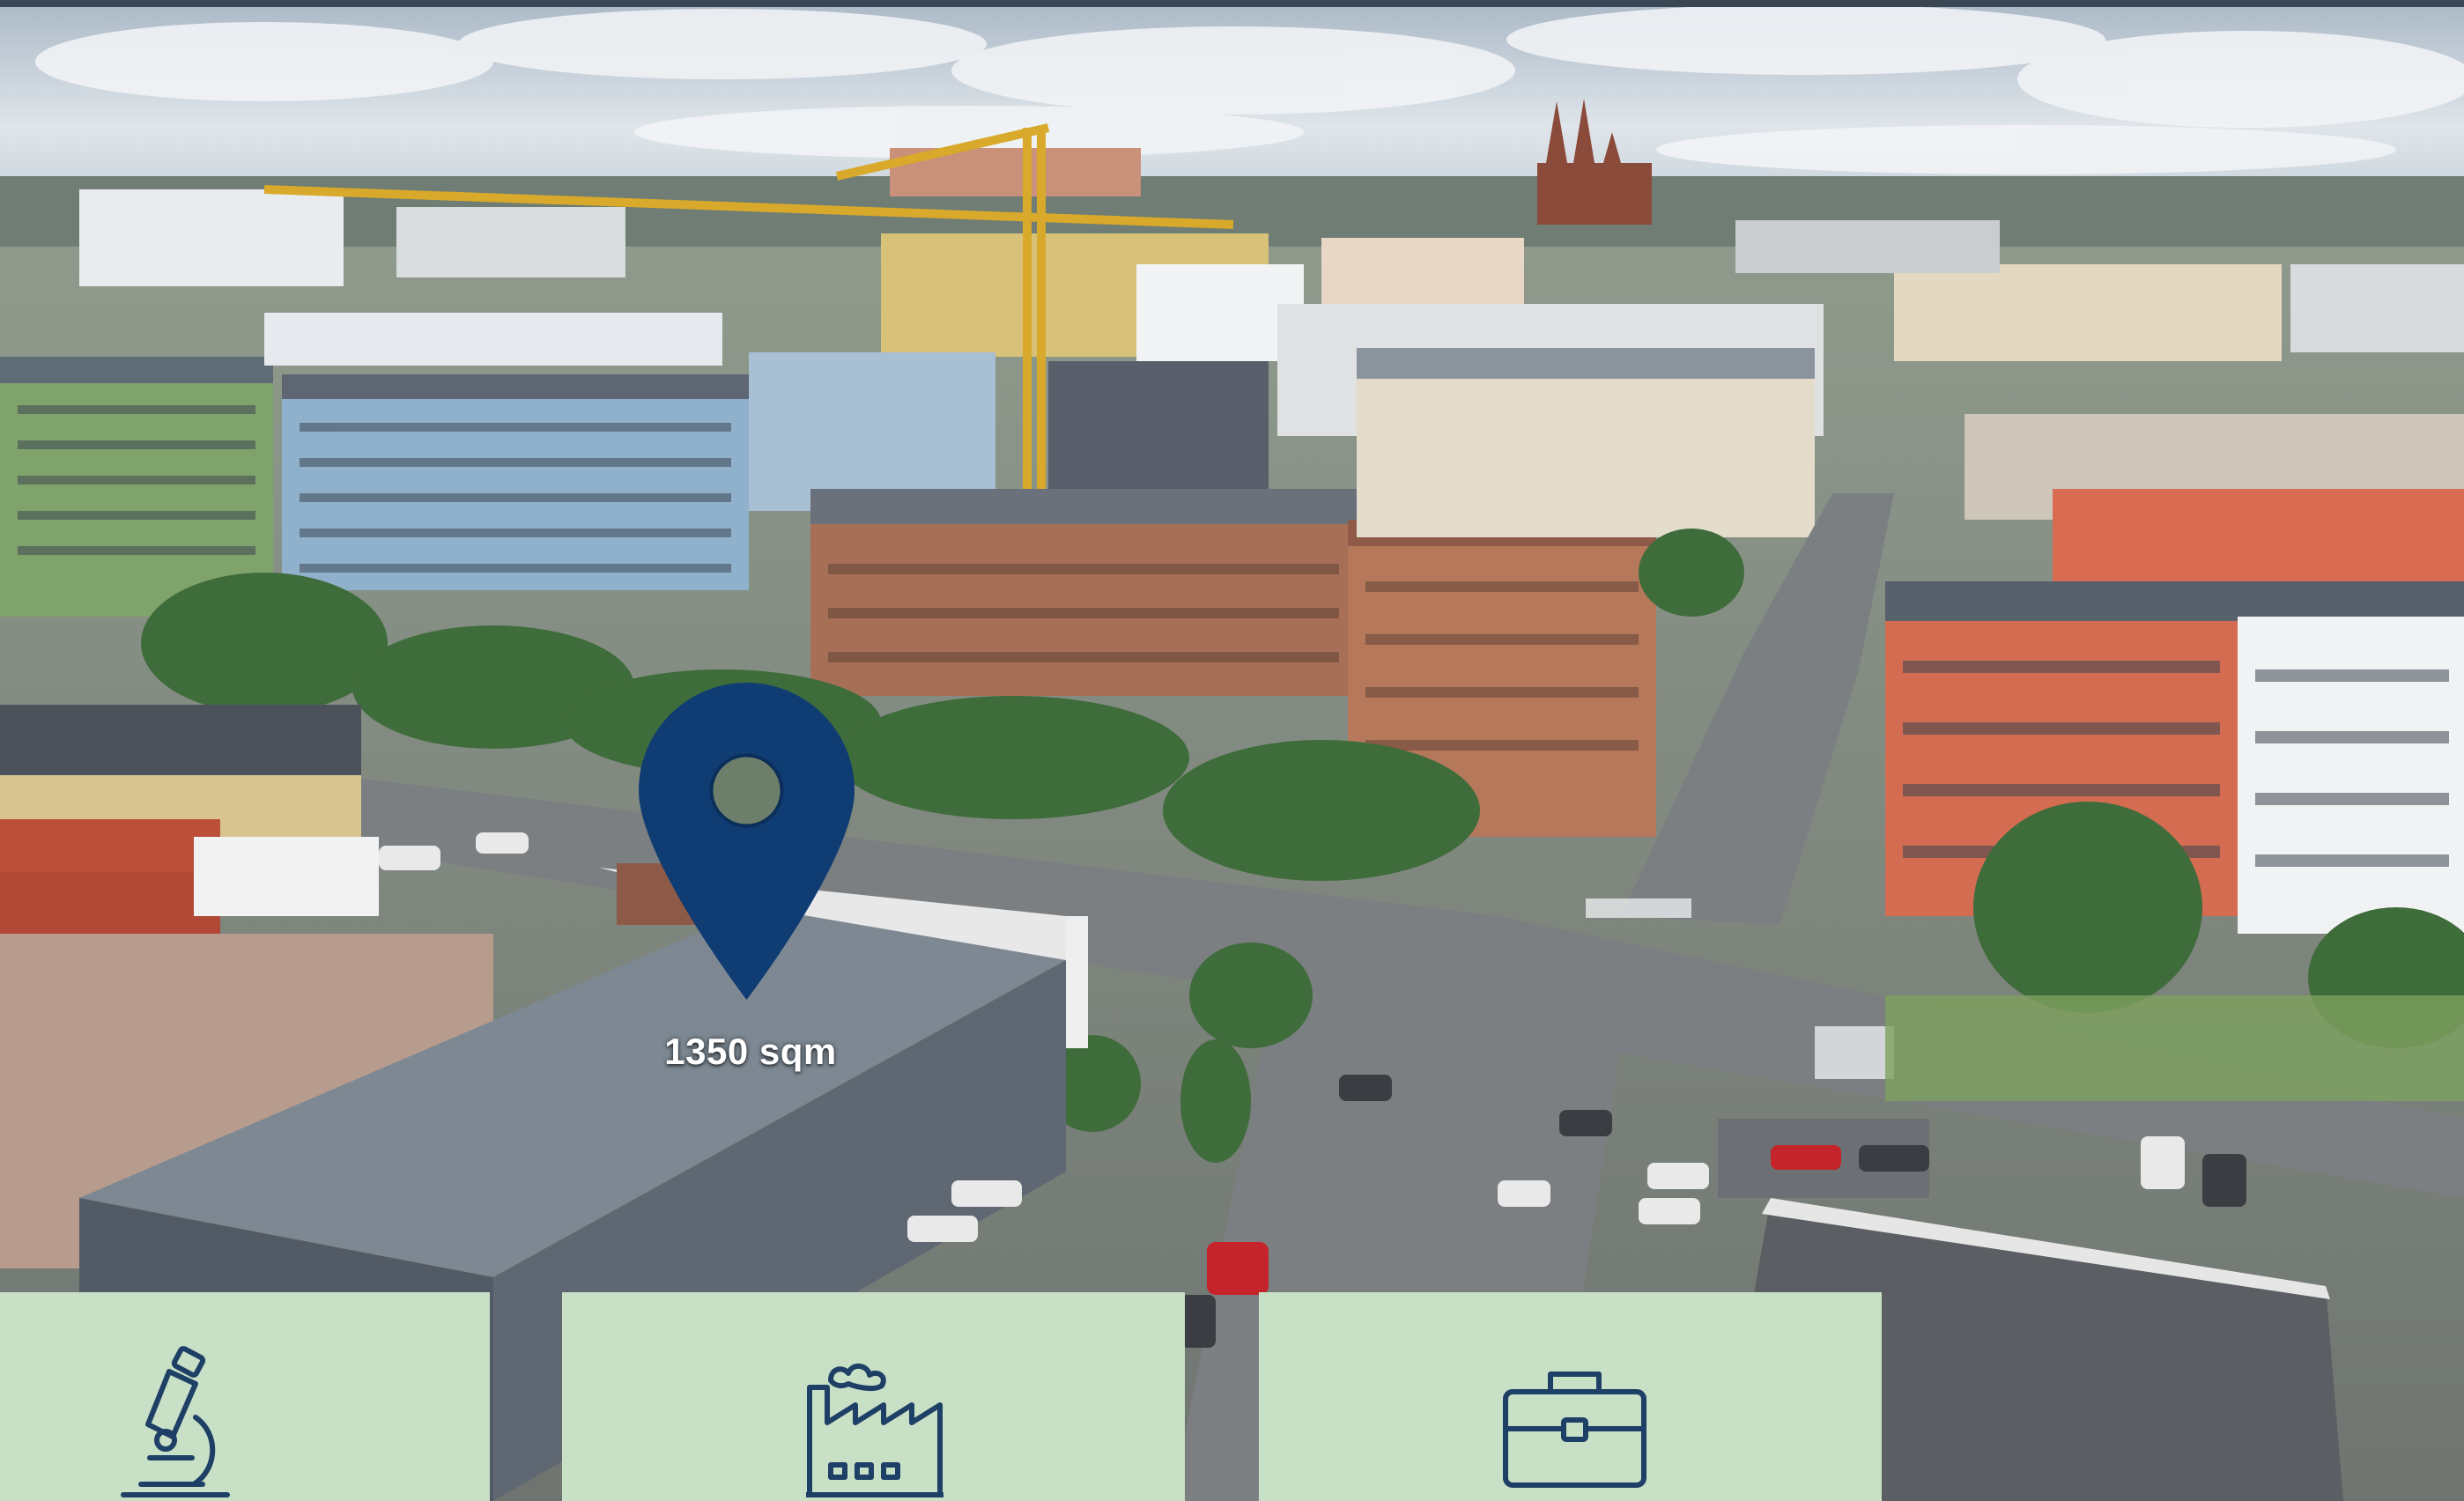 This screenshot has width=2464, height=1501. I want to click on area-label: 1350 sqm, so click(750, 1052).